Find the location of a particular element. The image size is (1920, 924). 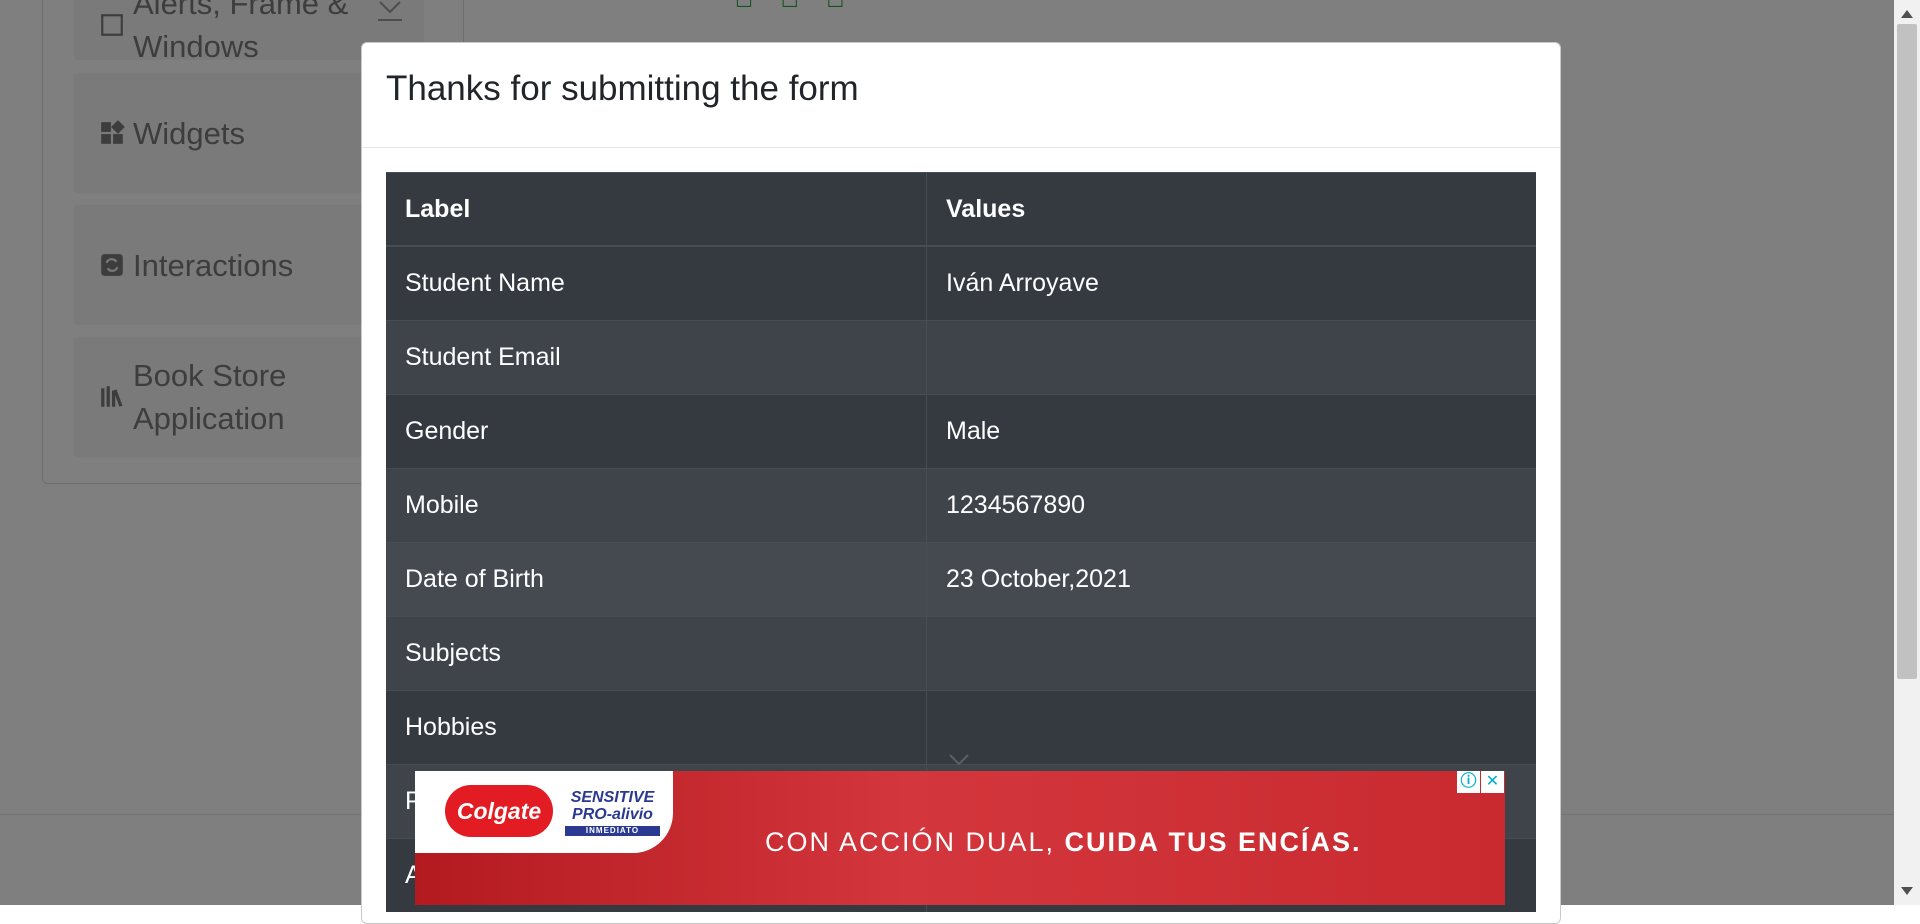

ad-info-icon: ⓘ is located at coordinates (1468, 782).